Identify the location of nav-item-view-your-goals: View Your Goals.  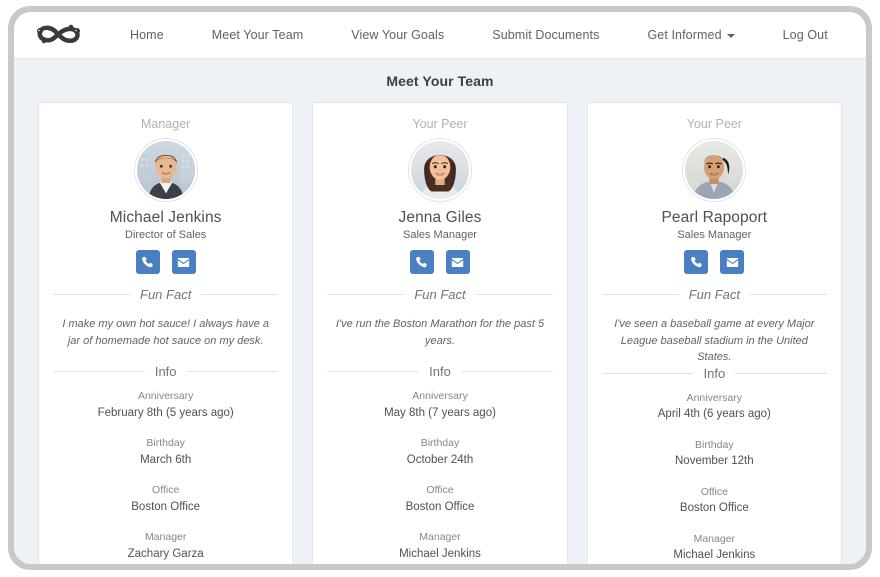
(397, 35).